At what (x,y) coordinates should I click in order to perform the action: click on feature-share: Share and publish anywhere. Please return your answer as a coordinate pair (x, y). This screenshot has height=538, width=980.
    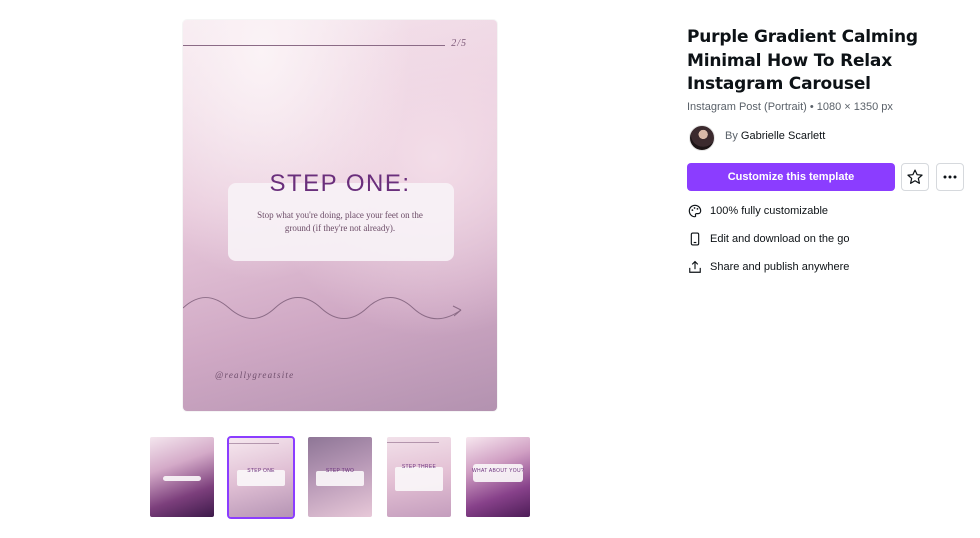
    Looking at the image, I should click on (768, 267).